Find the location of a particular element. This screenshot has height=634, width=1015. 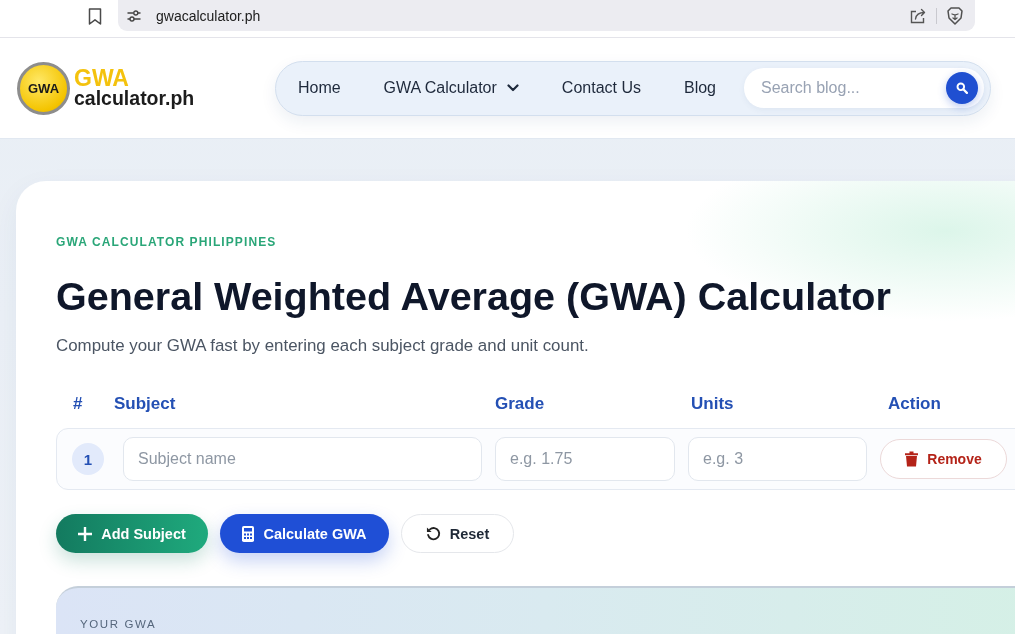

logo-domain: calculator.ph is located at coordinates (134, 98).